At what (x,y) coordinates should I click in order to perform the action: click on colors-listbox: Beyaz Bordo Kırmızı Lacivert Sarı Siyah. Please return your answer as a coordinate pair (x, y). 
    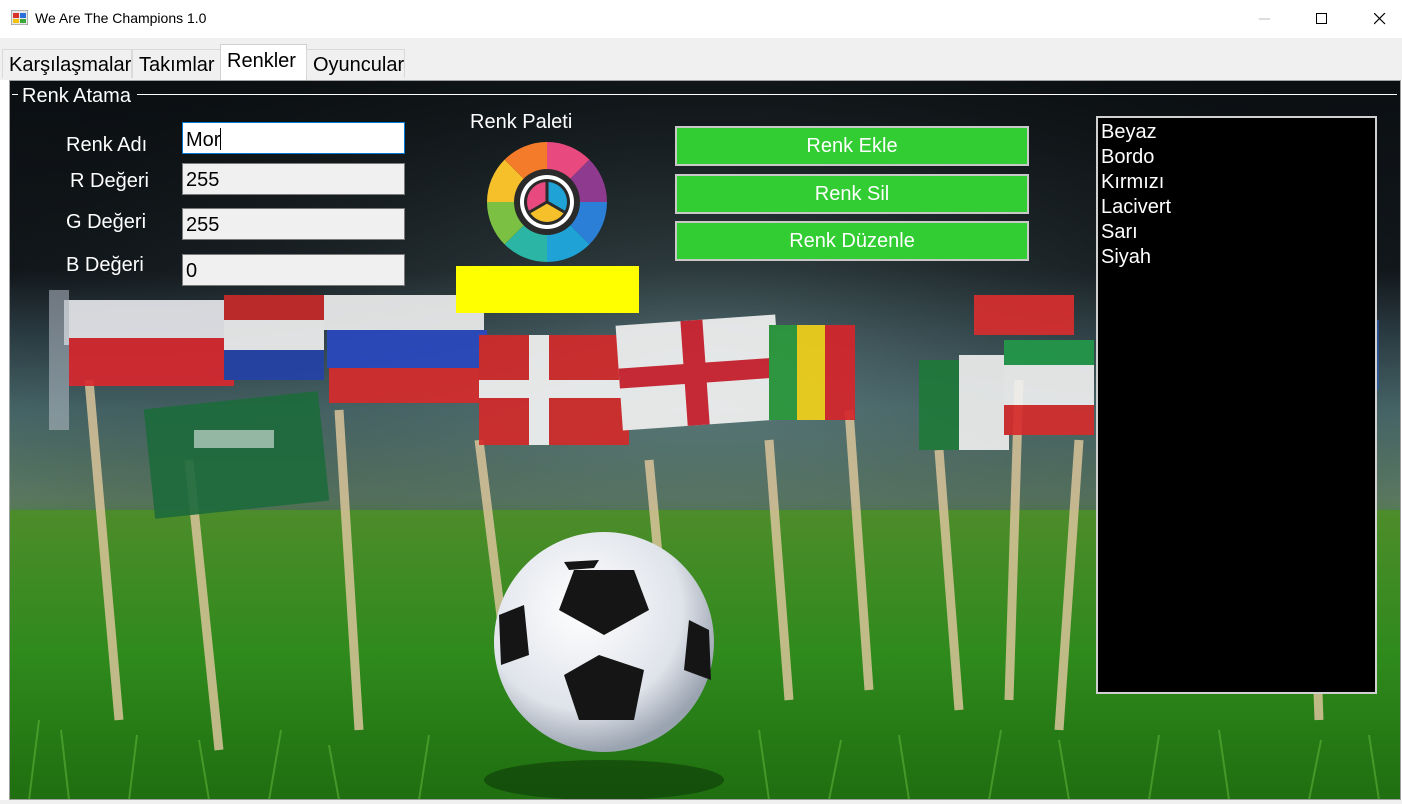
    Looking at the image, I should click on (1236, 405).